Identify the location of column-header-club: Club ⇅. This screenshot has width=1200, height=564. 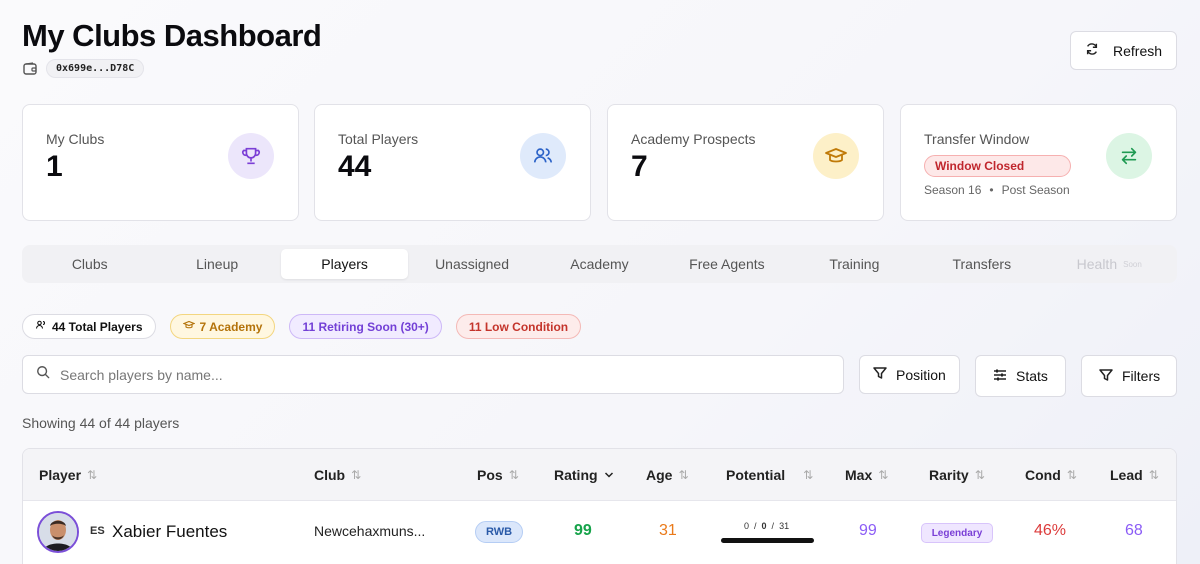
(337, 475).